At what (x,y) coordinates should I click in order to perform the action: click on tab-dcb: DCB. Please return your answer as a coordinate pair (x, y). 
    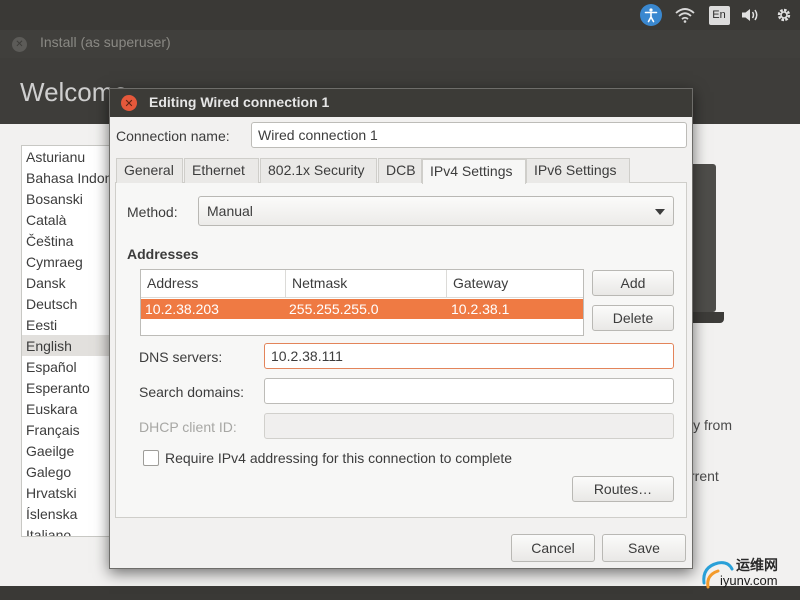
    Looking at the image, I should click on (400, 170).